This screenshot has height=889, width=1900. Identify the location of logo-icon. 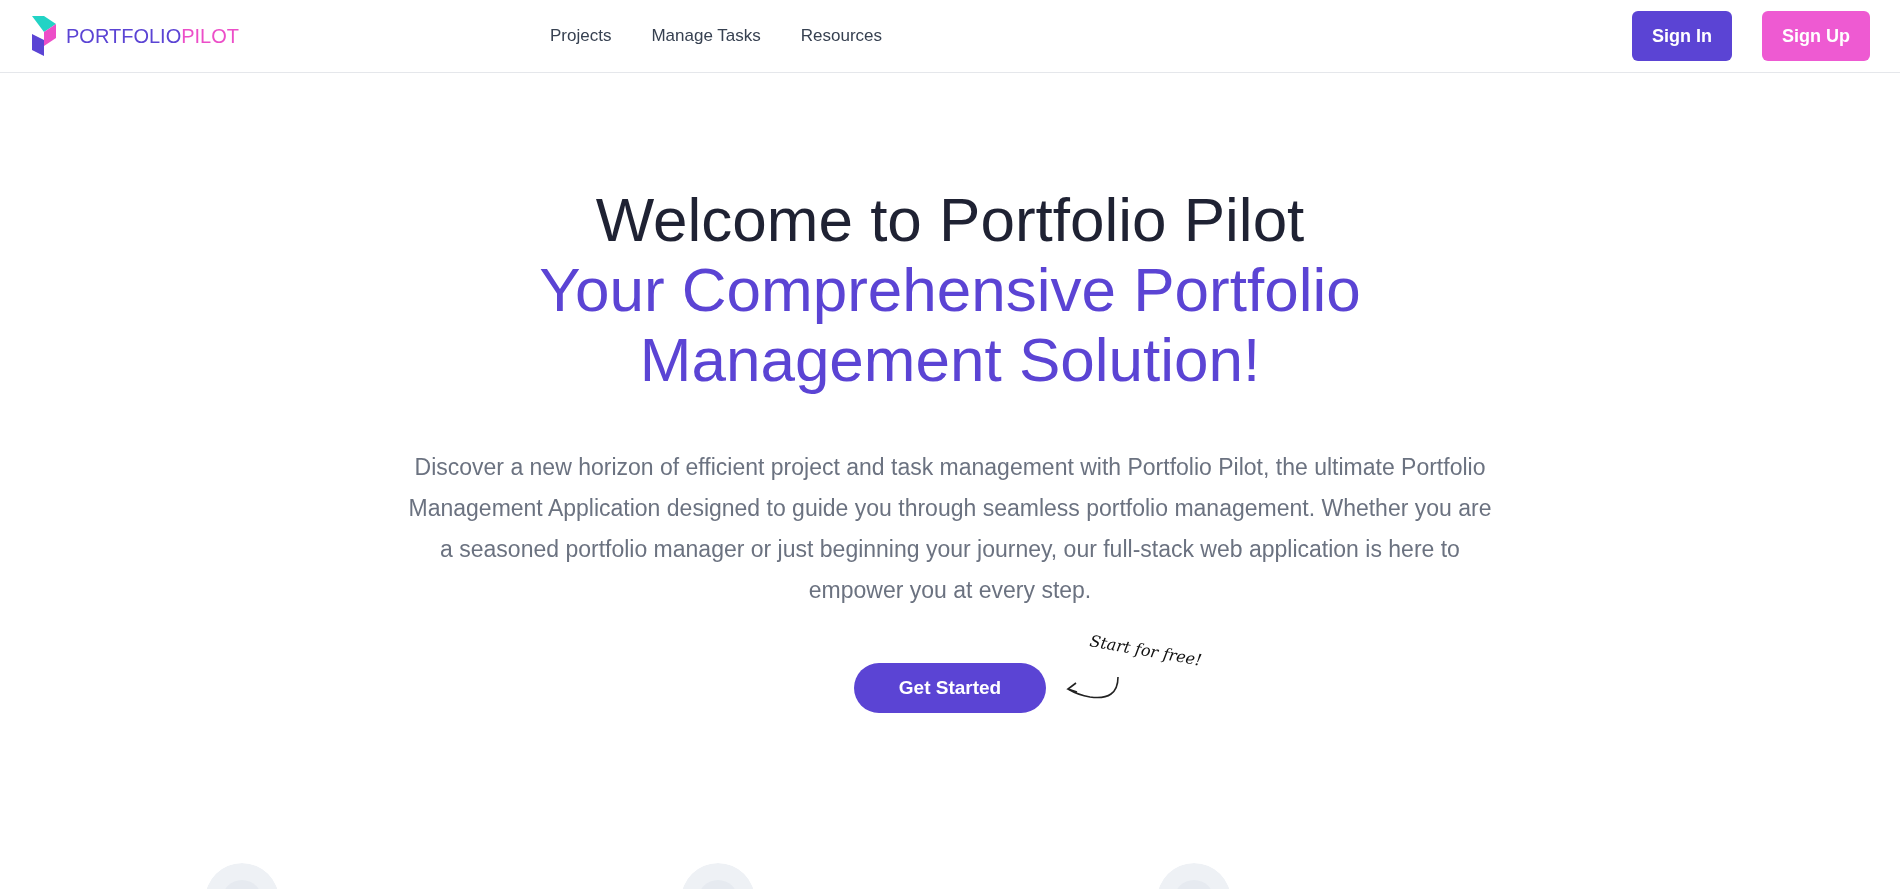
(44, 36).